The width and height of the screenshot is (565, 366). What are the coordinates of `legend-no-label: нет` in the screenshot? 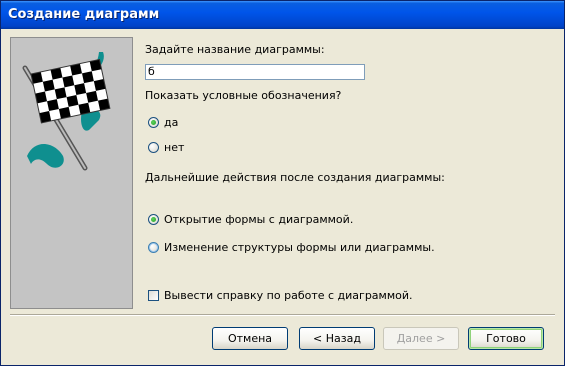 It's located at (174, 147).